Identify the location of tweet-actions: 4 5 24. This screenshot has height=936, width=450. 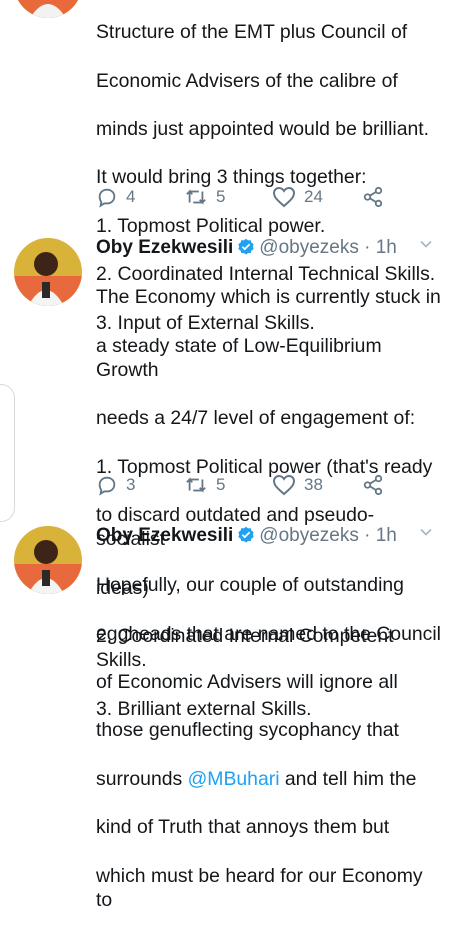
(266, 199).